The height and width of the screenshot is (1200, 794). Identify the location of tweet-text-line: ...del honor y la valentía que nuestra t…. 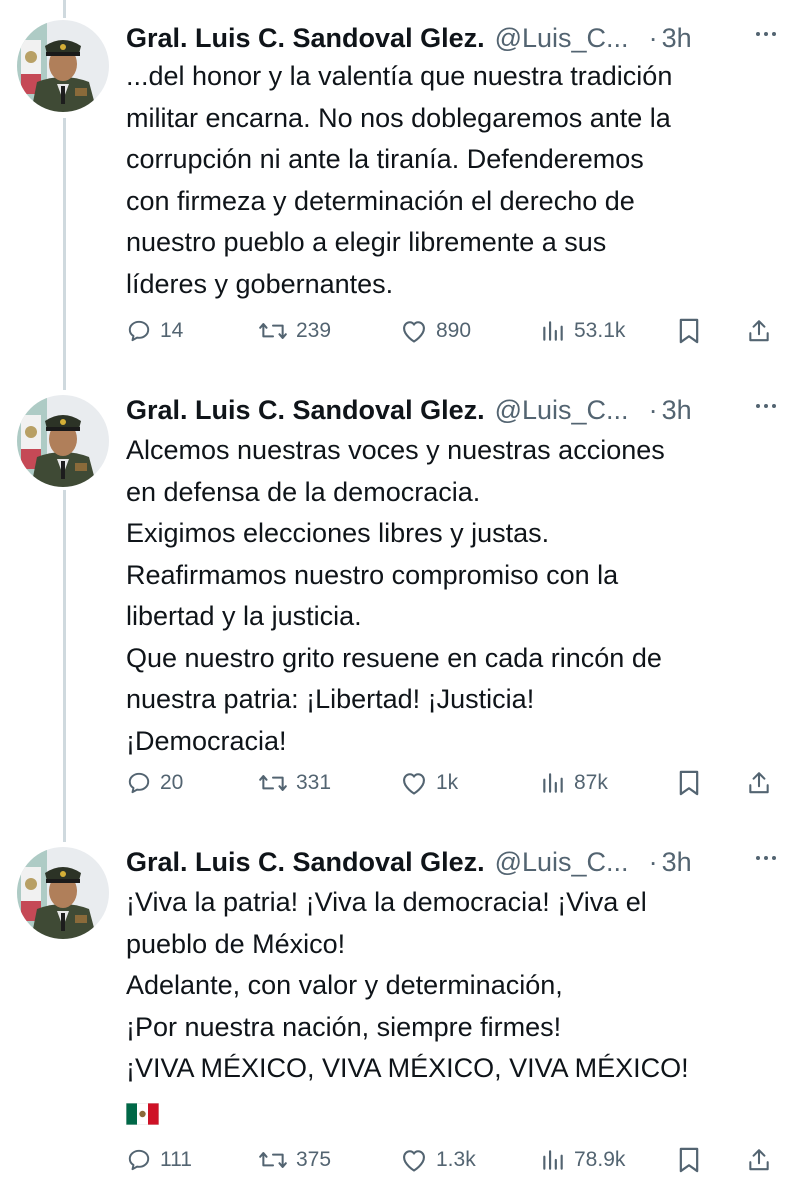
(399, 76).